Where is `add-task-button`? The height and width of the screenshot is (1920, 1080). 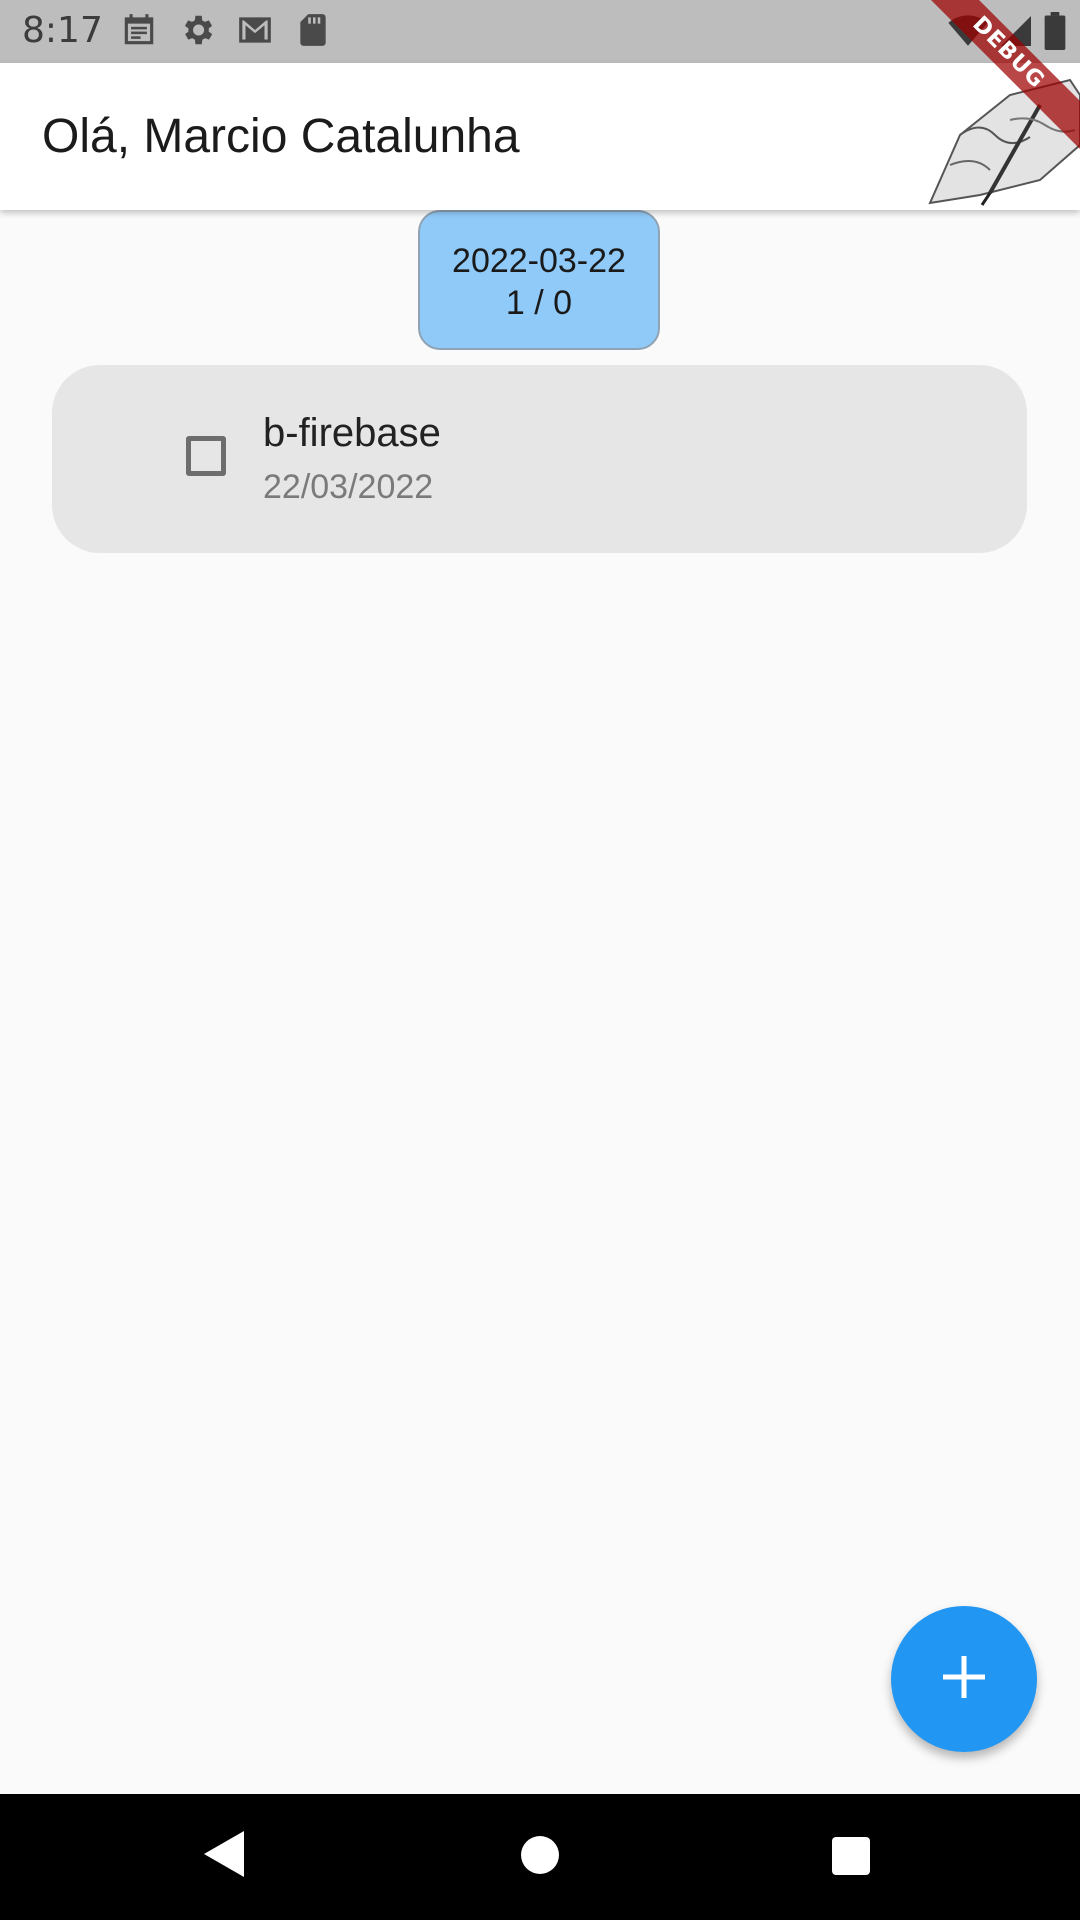 add-task-button is located at coordinates (964, 1679).